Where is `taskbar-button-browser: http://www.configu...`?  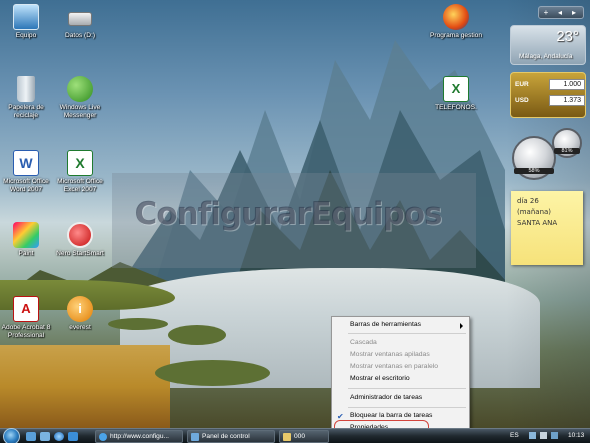 taskbar-button-browser: http://www.configu... is located at coordinates (139, 436).